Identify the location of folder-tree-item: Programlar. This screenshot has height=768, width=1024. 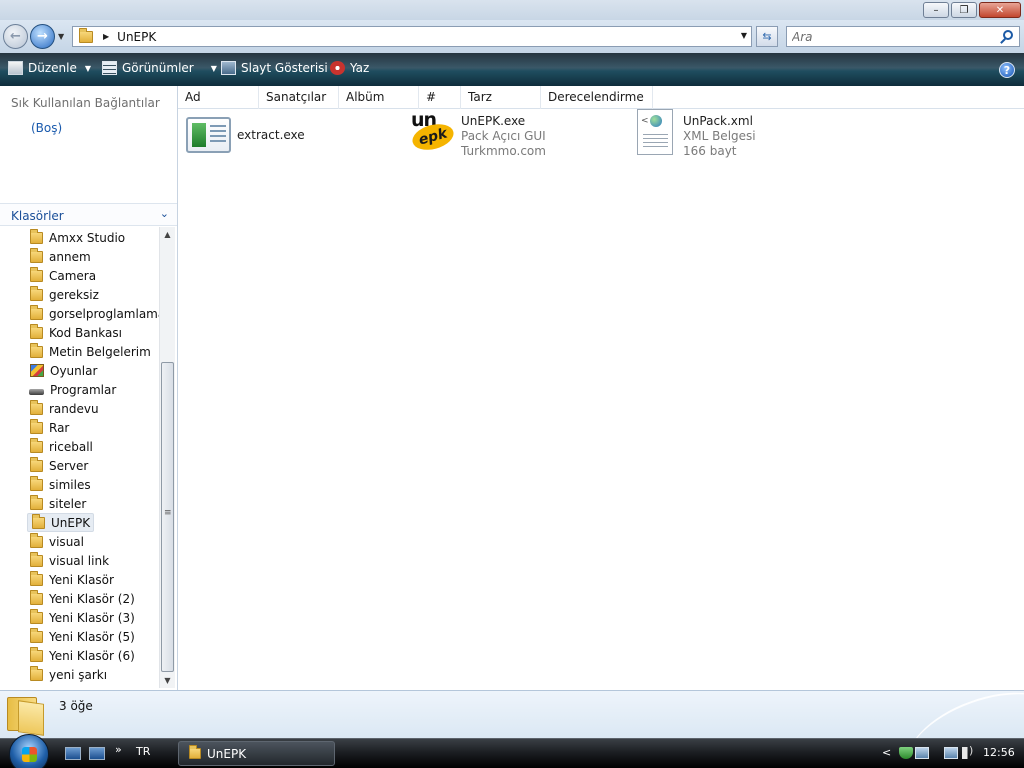
(72, 389).